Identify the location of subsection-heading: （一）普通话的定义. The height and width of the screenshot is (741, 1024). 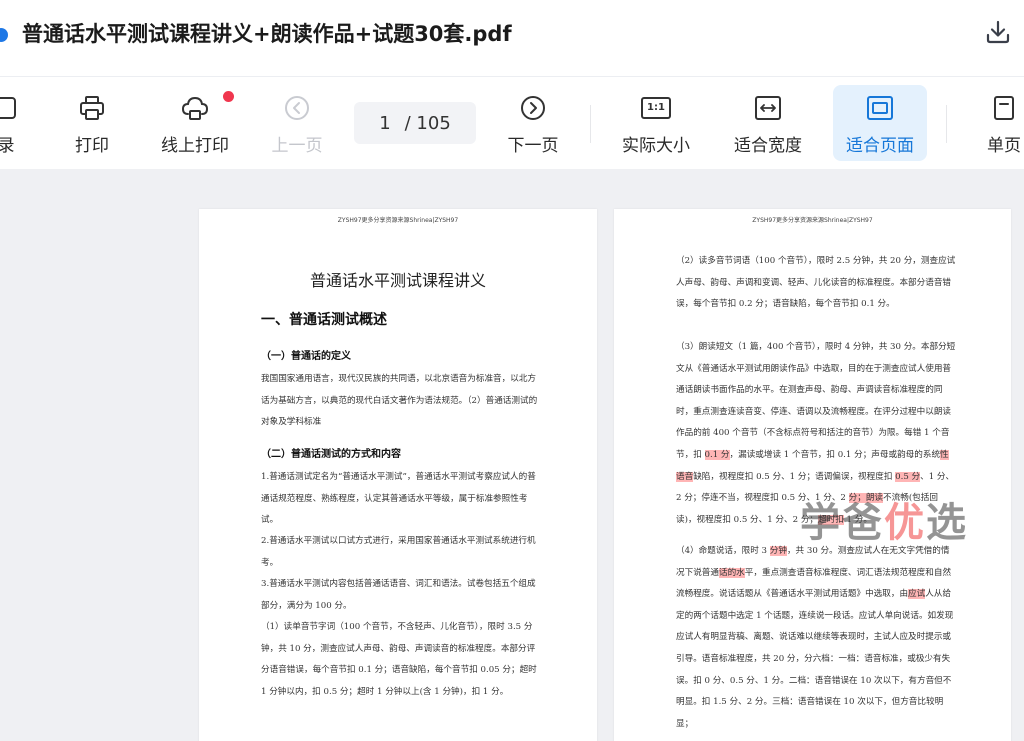
(306, 356).